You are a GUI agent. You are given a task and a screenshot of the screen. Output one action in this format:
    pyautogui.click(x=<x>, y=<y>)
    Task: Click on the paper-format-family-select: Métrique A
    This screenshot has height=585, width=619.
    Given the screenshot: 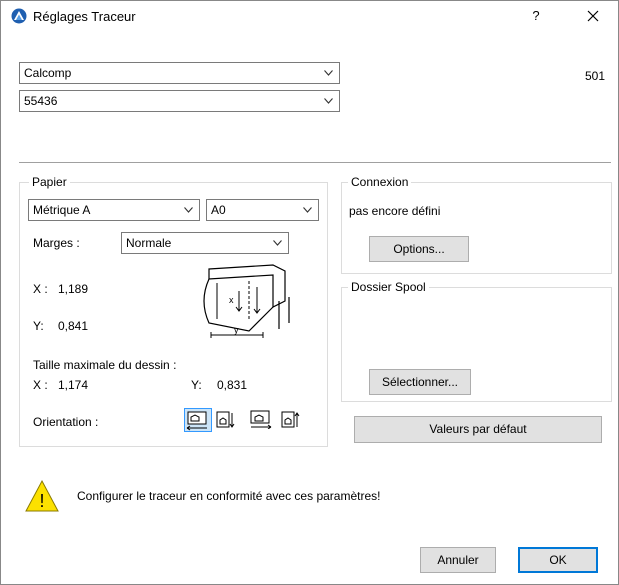 What is the action you would take?
    pyautogui.click(x=114, y=210)
    